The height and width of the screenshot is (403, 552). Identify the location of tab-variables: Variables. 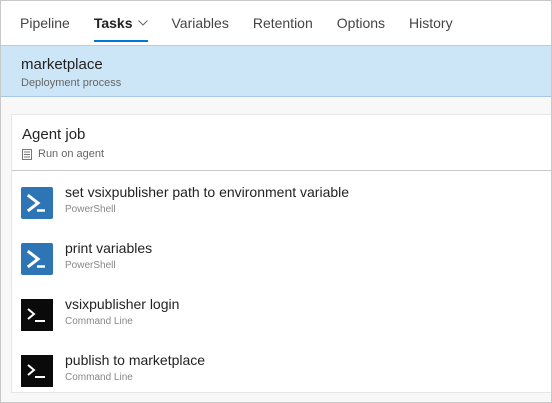
(200, 23).